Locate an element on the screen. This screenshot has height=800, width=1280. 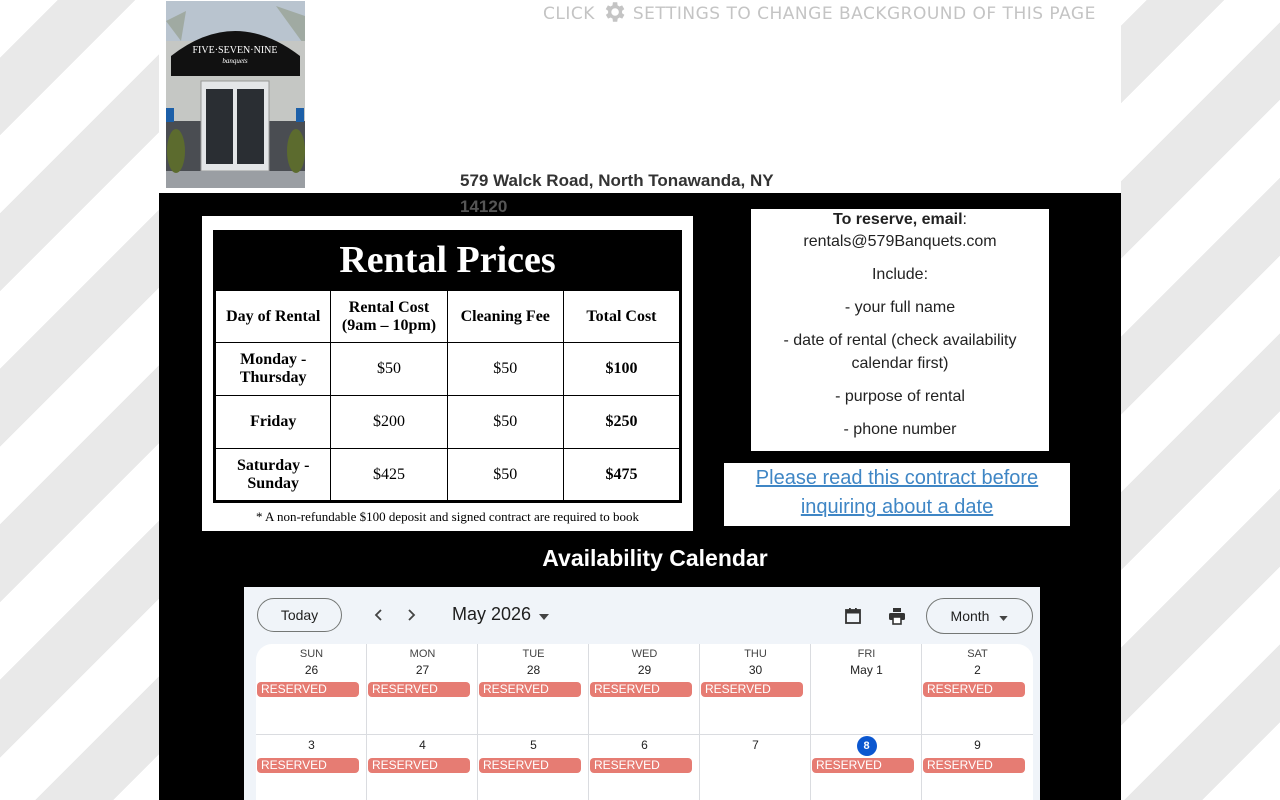
weekday-label: TUE is located at coordinates (533, 654).